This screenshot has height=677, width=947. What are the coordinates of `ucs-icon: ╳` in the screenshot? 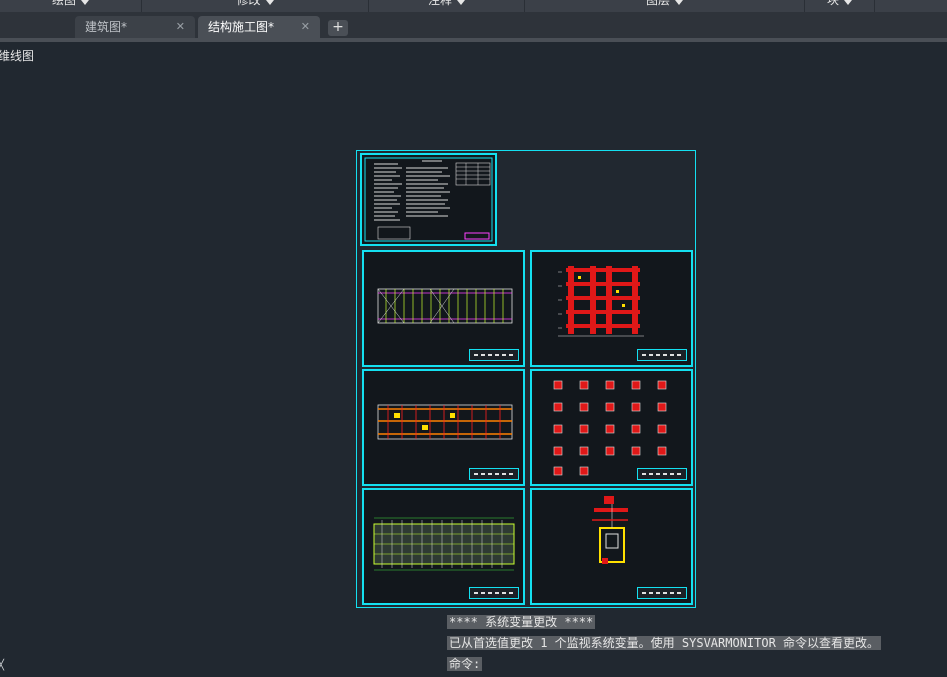 It's located at (2, 665).